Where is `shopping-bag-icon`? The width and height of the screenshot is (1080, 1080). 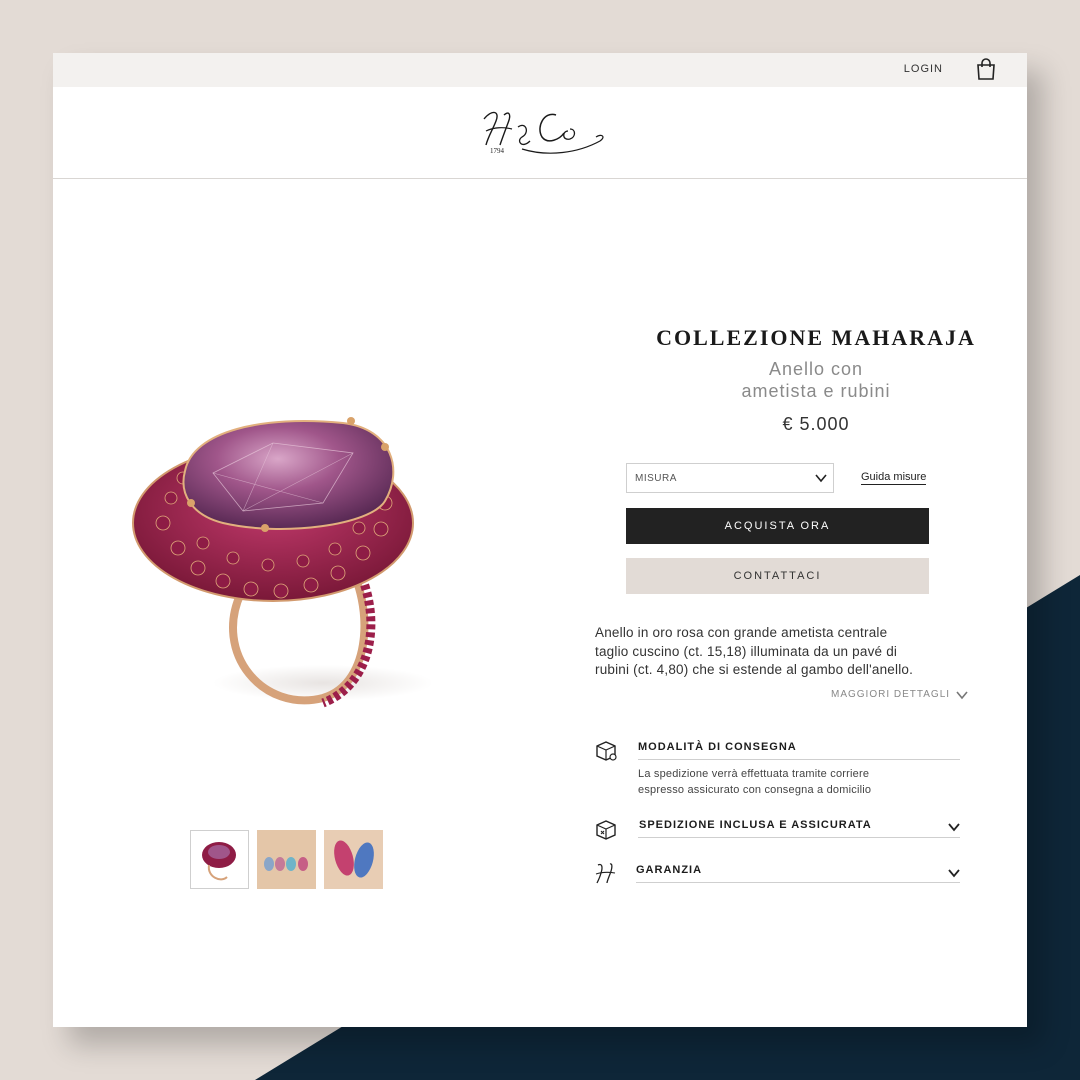 shopping-bag-icon is located at coordinates (986, 69).